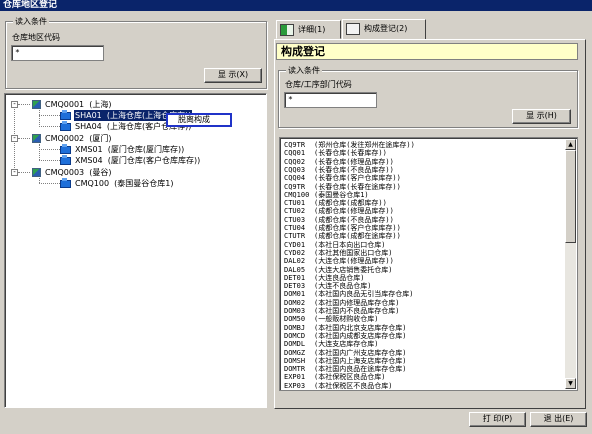 The height and width of the screenshot is (434, 592). What do you see at coordinates (57, 53) in the screenshot?
I see `warehouse-region-code-input: *` at bounding box center [57, 53].